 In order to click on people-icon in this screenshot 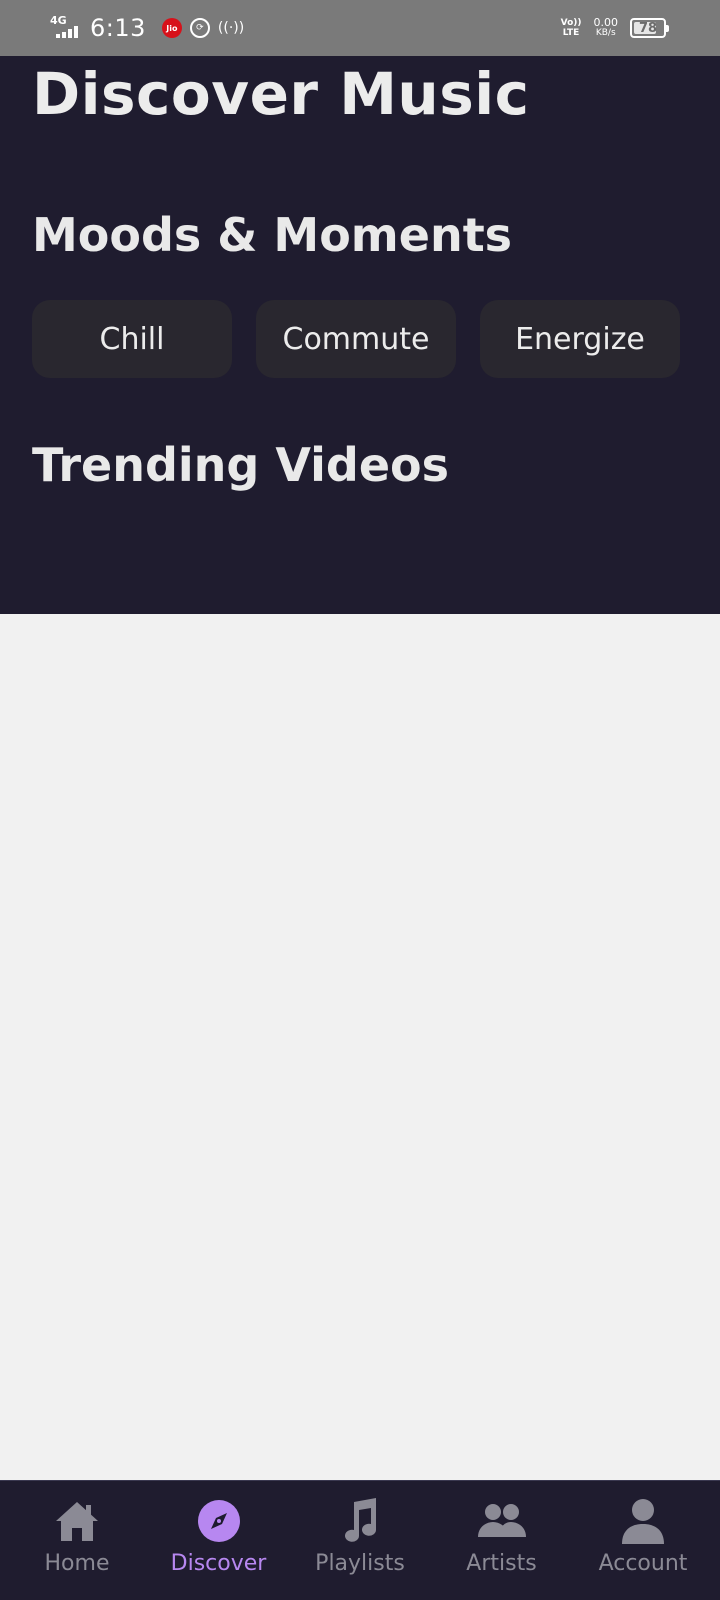, I will do `click(501, 1521)`.